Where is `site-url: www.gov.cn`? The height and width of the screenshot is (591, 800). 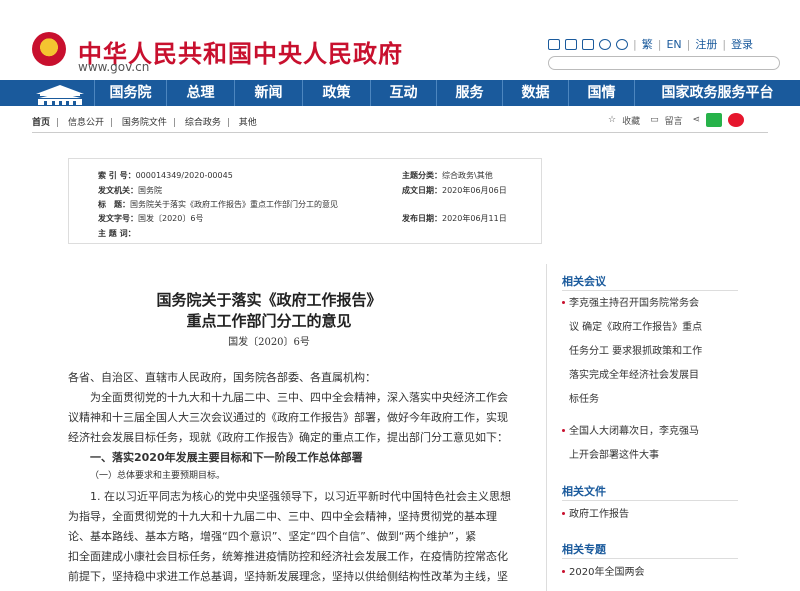
site-url: www.gov.cn is located at coordinates (114, 67).